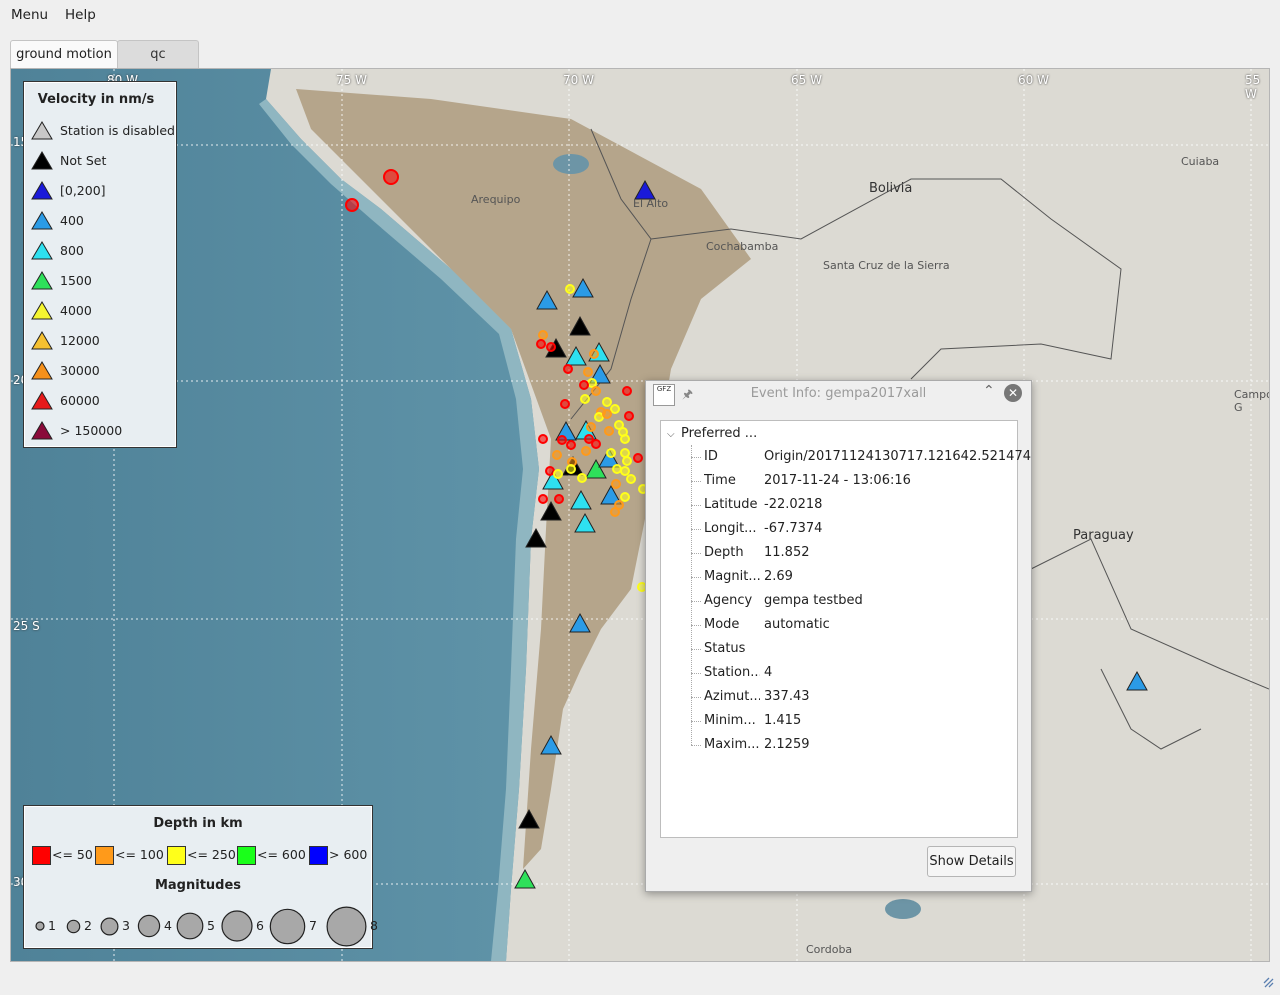  I want to click on menu-item-help: Help, so click(80, 15).